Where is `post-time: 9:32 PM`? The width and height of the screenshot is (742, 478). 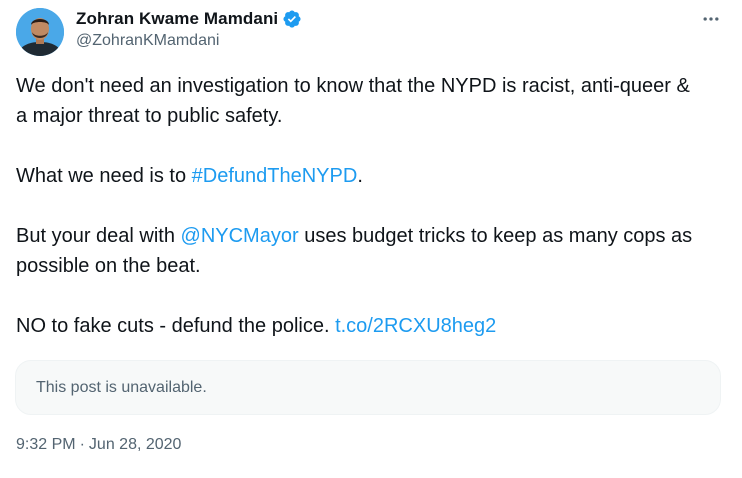 post-time: 9:32 PM is located at coordinates (46, 444).